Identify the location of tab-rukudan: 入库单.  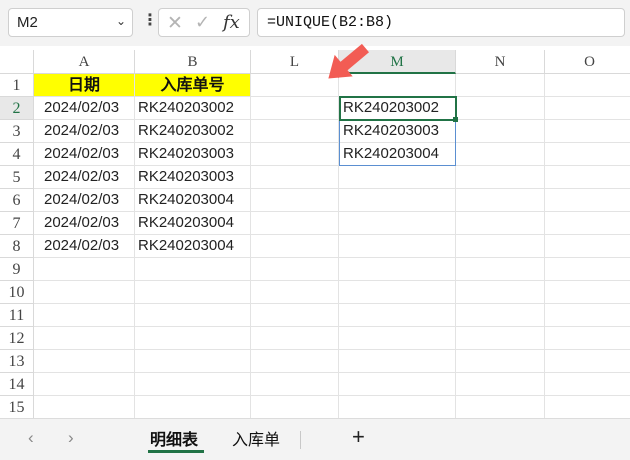
(256, 439).